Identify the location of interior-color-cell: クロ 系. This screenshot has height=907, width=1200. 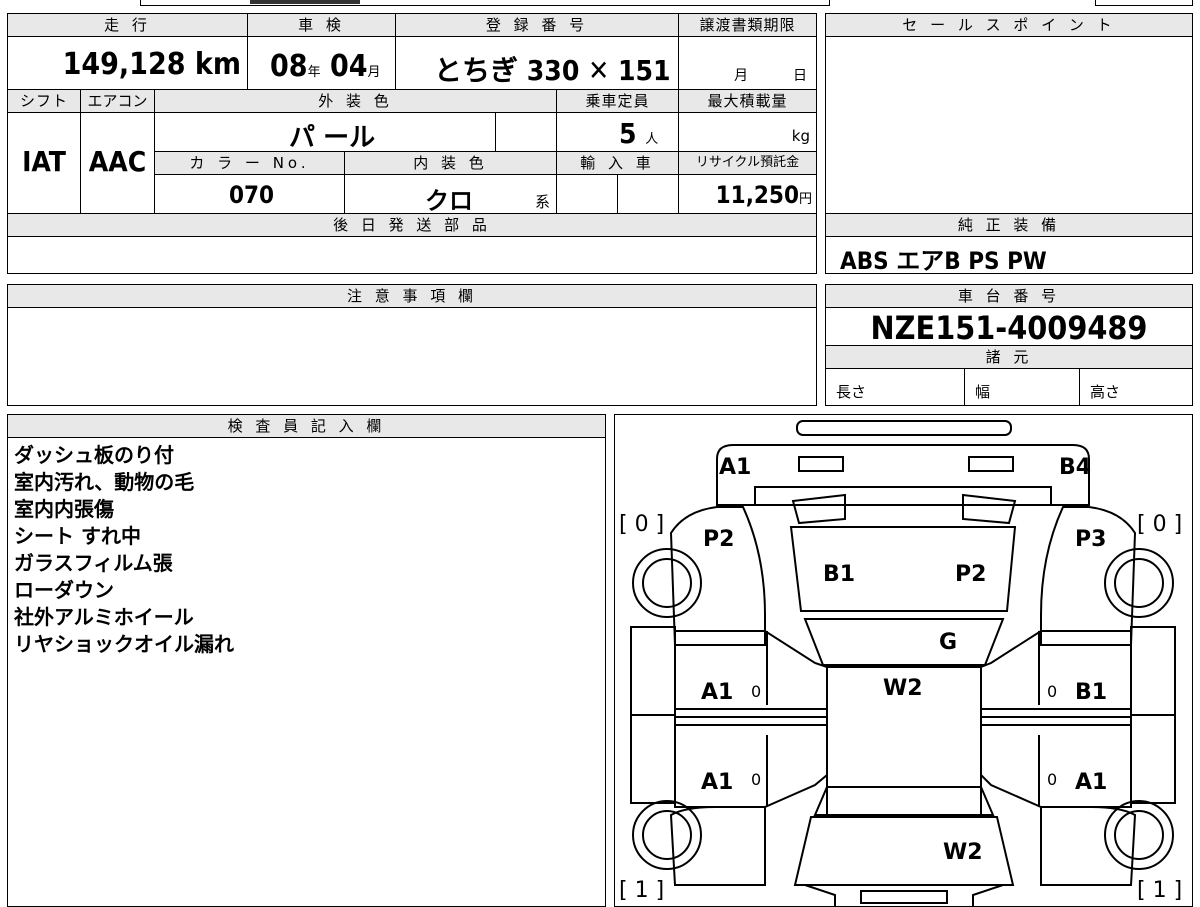
(450, 194).